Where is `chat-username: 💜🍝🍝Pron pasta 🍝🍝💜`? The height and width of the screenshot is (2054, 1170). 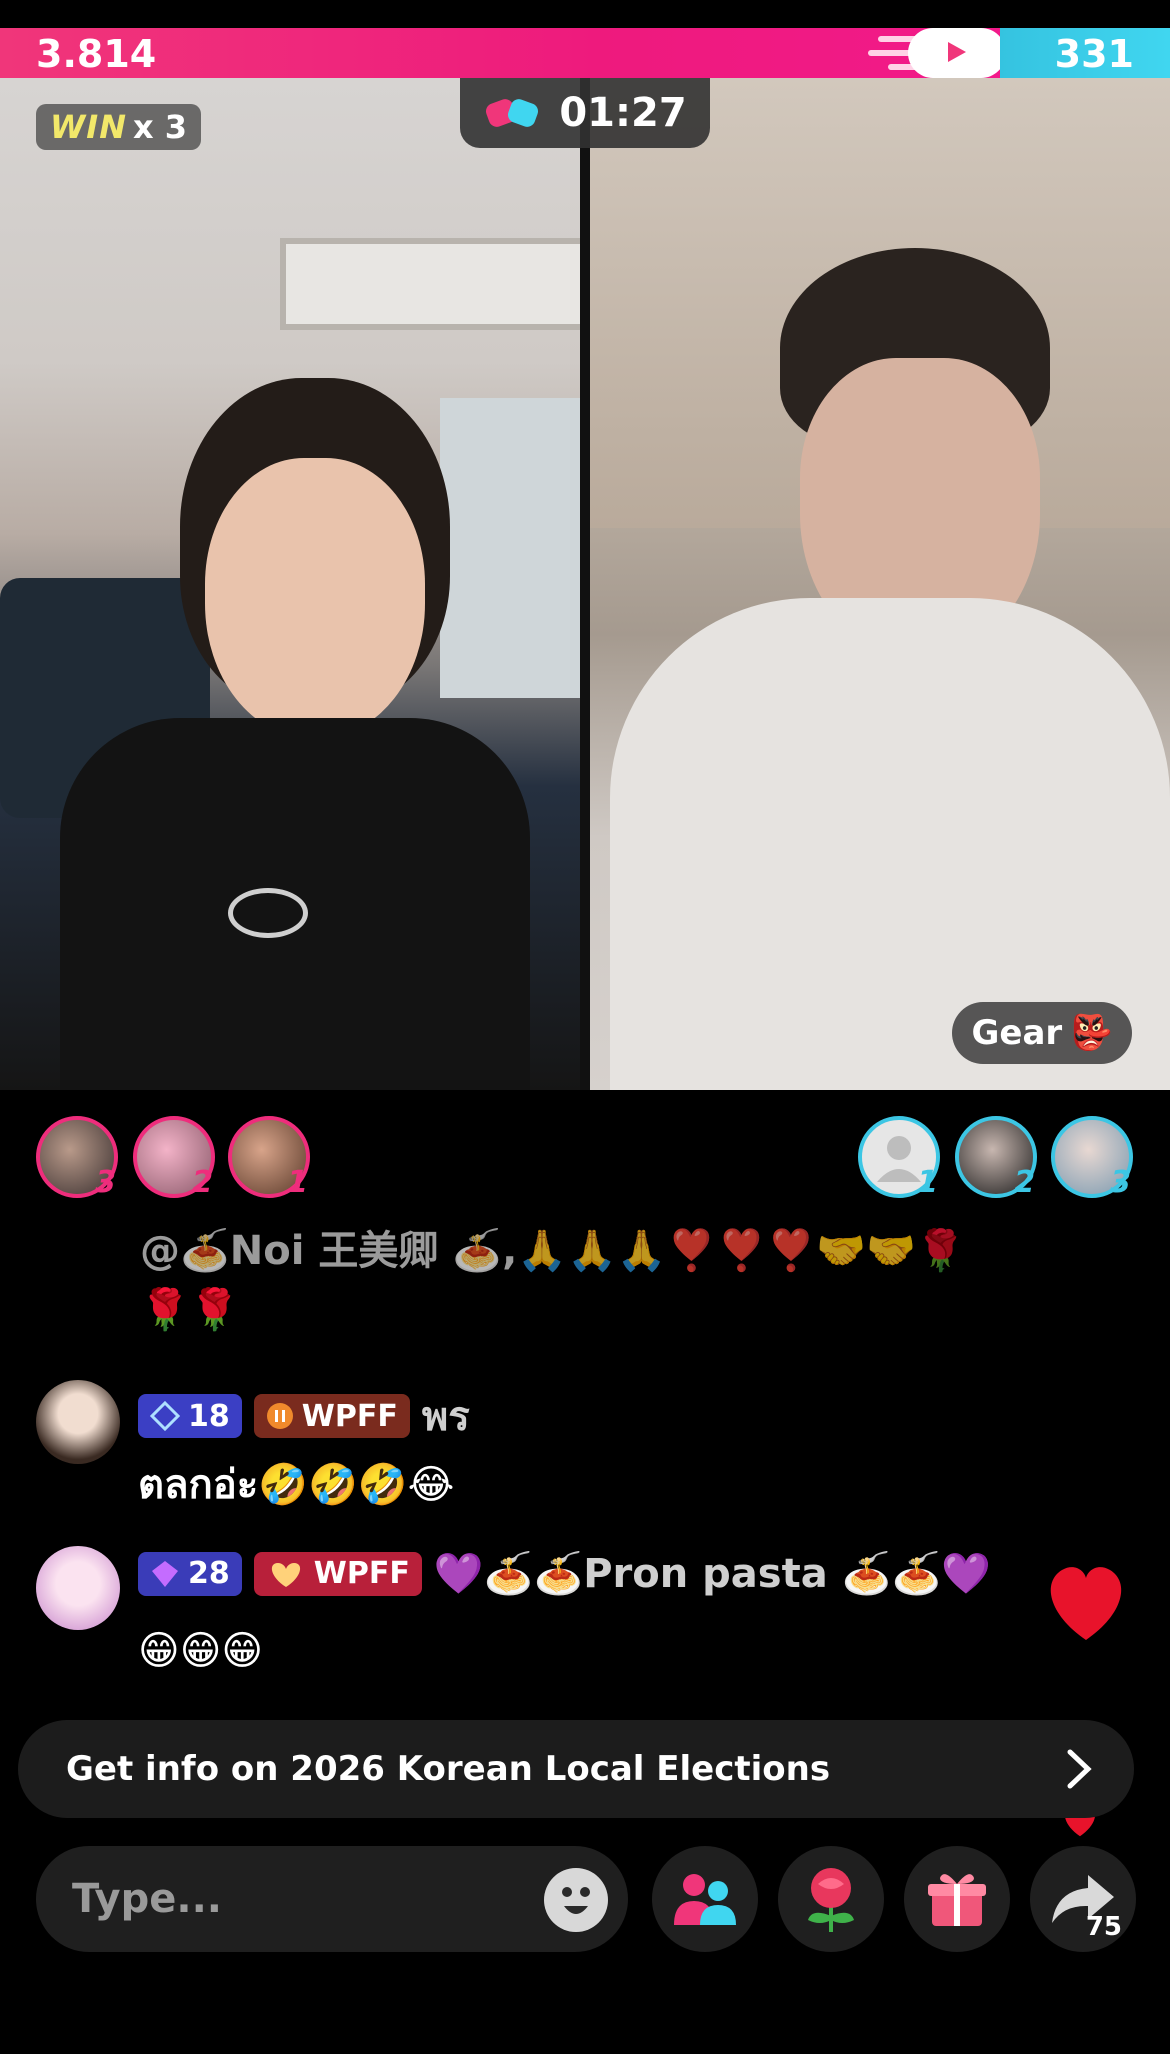
chat-username: 💜🍝🍝Pron pasta 🍝🍝💜 is located at coordinates (712, 1573).